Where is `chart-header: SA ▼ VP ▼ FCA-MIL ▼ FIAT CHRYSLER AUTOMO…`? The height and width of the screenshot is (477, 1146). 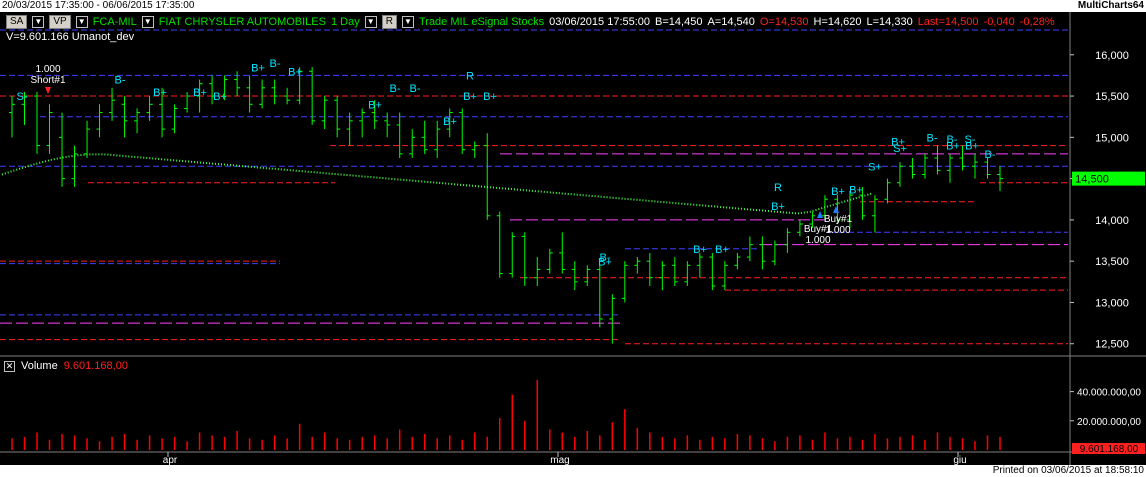
chart-header: SA ▼ VP ▼ FCA-MIL ▼ FIAT CHRYSLER AUTOMO… is located at coordinates (527, 22).